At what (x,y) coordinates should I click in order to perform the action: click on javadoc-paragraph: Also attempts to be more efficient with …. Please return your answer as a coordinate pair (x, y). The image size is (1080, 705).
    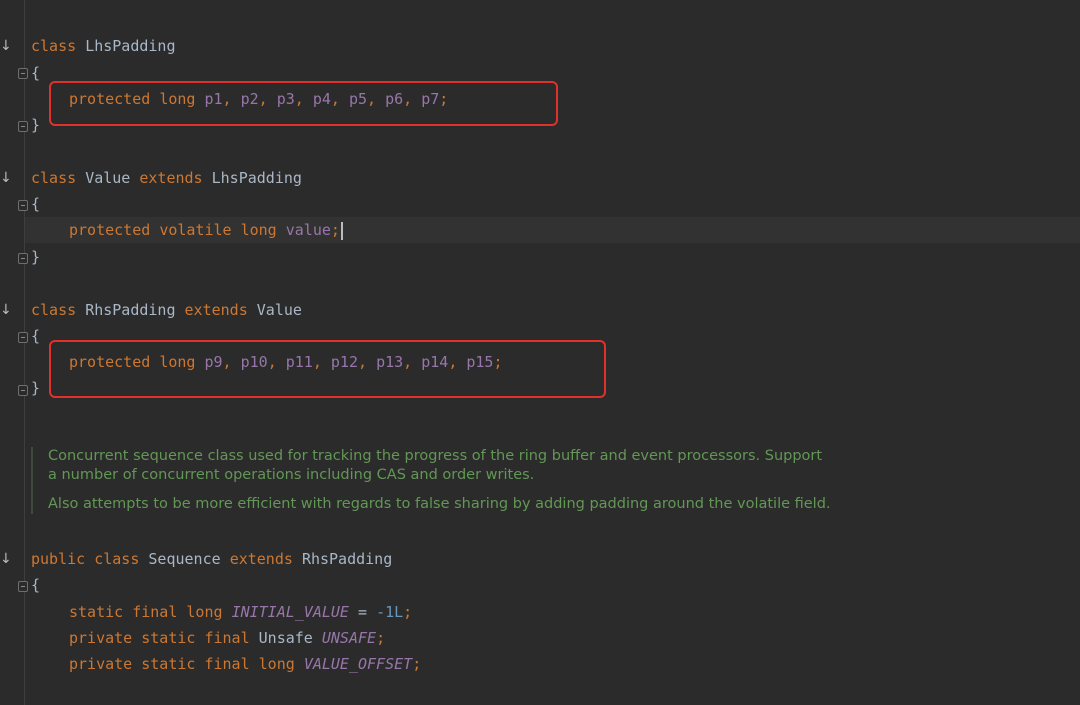
    Looking at the image, I should click on (439, 504).